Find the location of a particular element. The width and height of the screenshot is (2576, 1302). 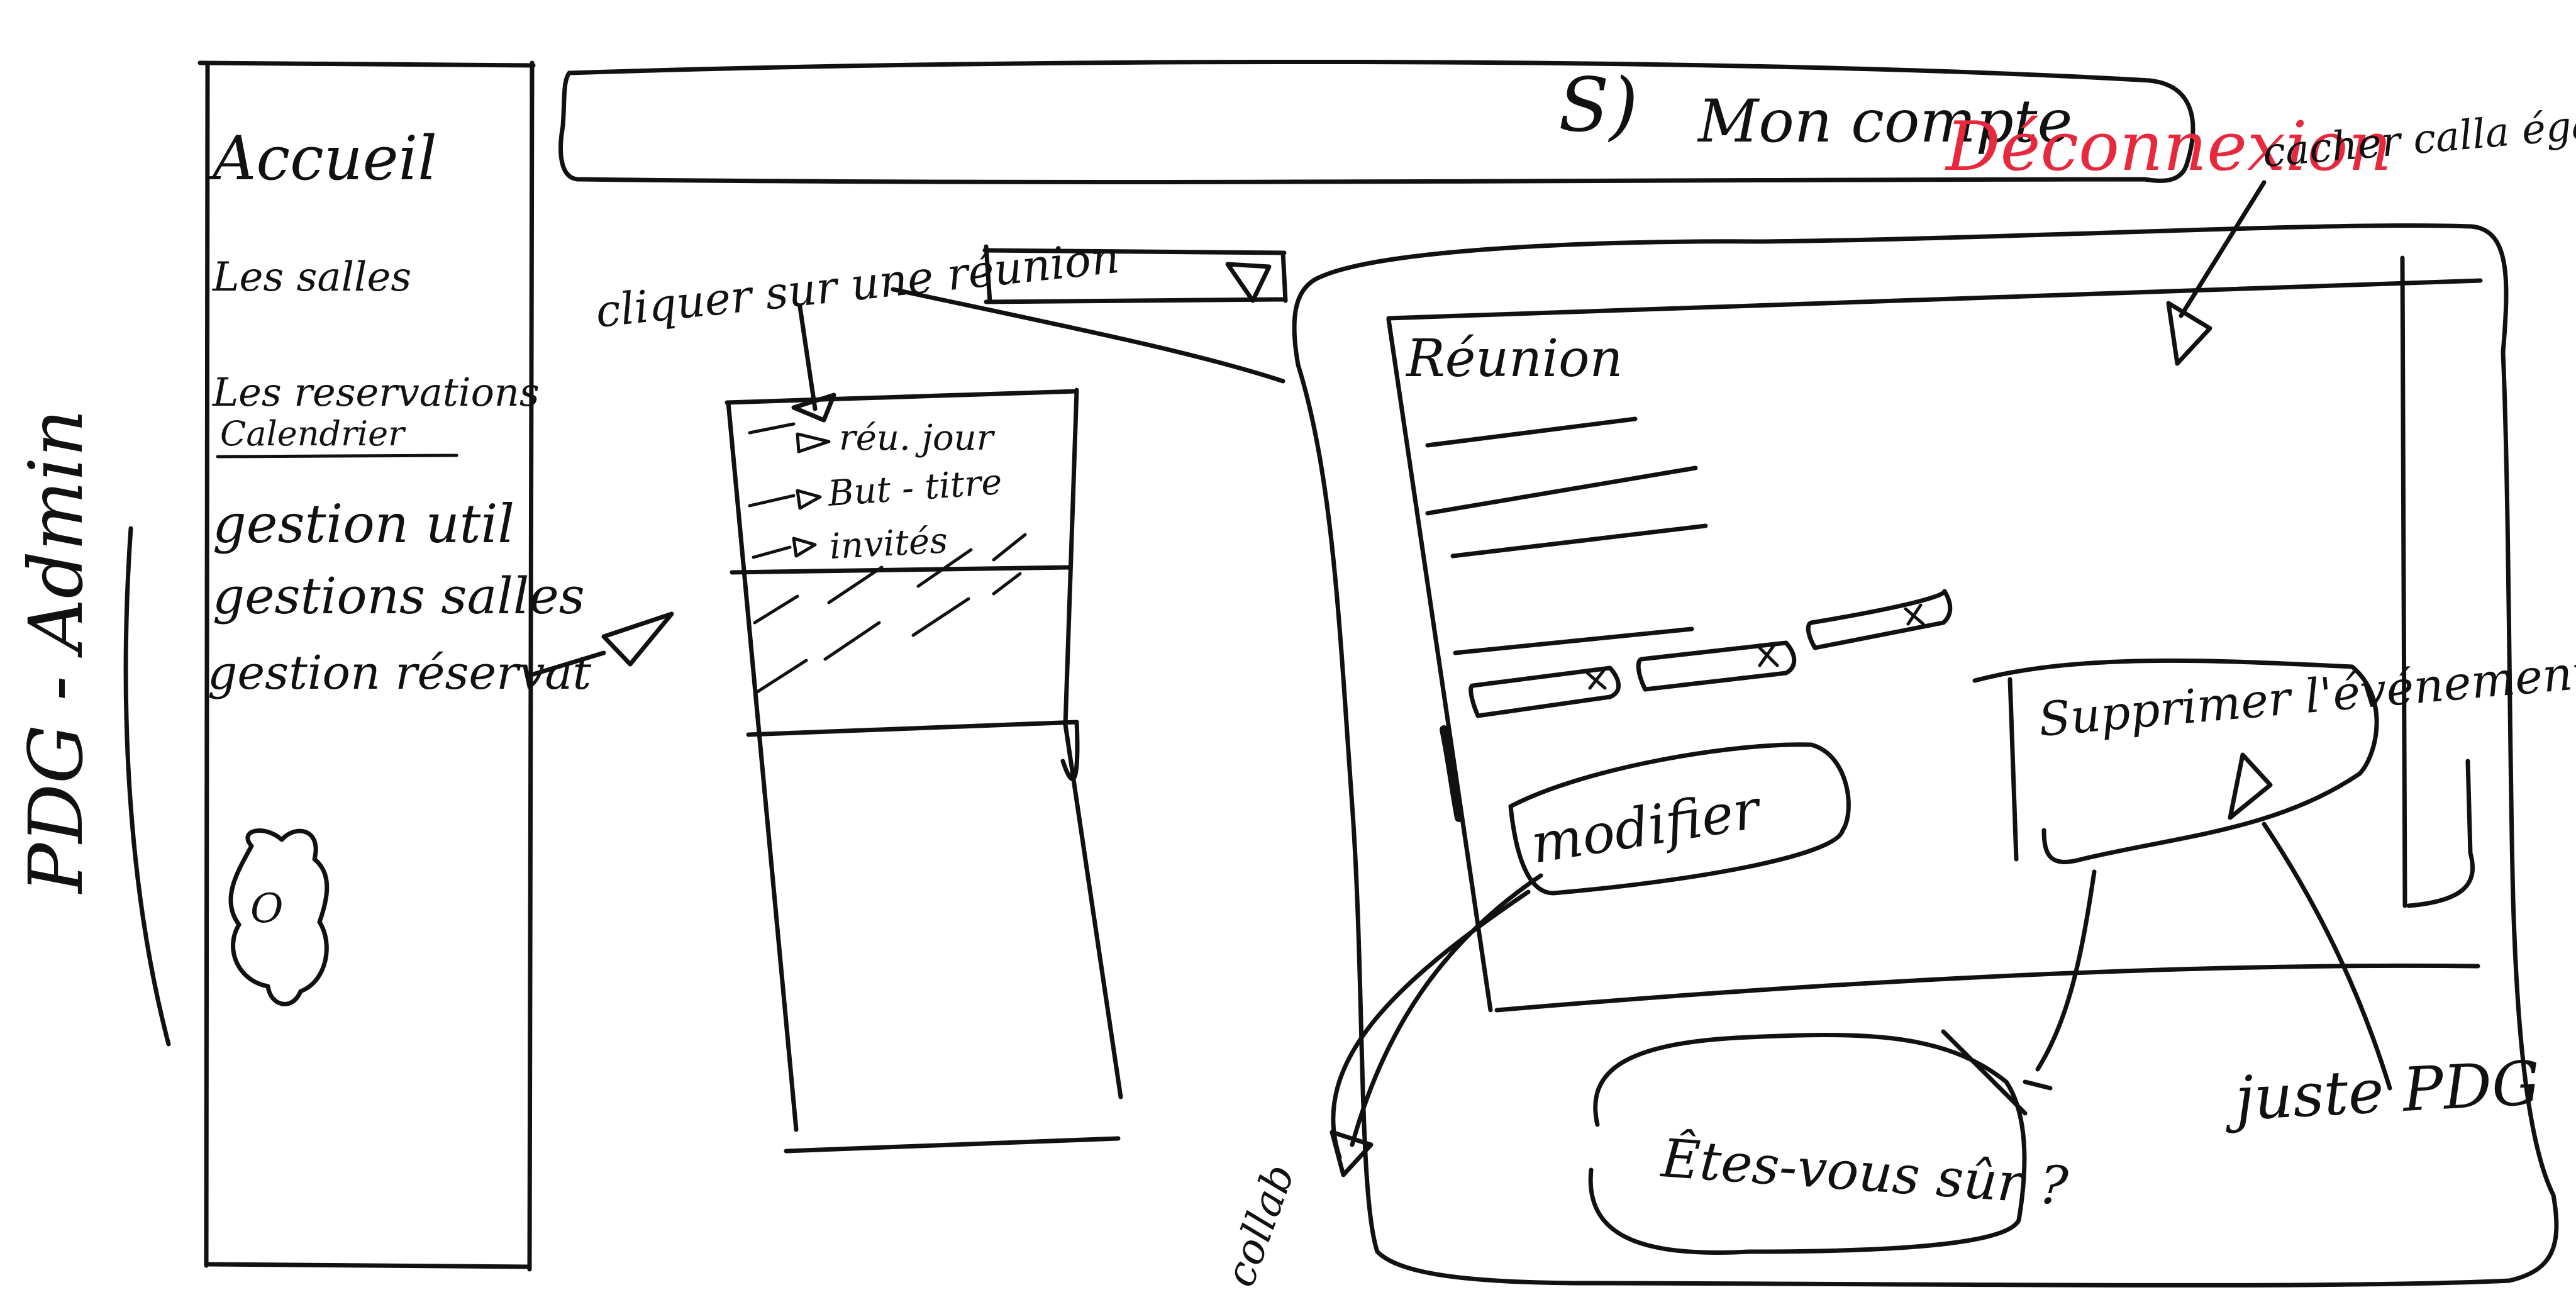

confirm-text: Êtes-vous sûr ? is located at coordinates (1864, 1172).